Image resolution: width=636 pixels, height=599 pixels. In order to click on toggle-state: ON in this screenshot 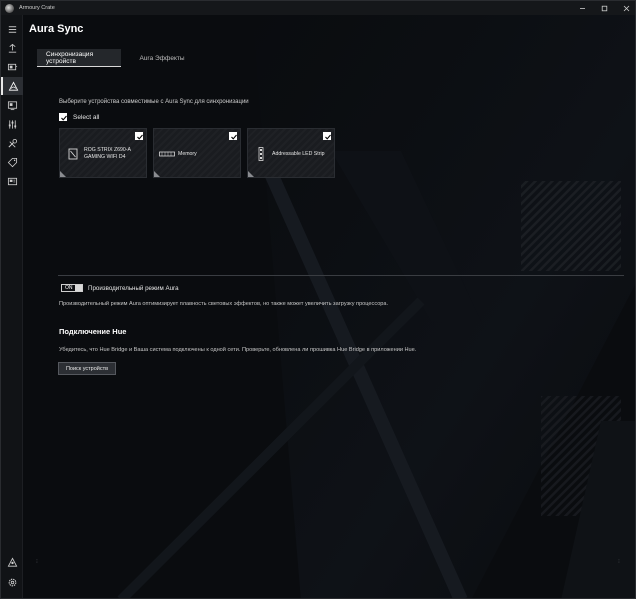, I will do `click(69, 288)`.